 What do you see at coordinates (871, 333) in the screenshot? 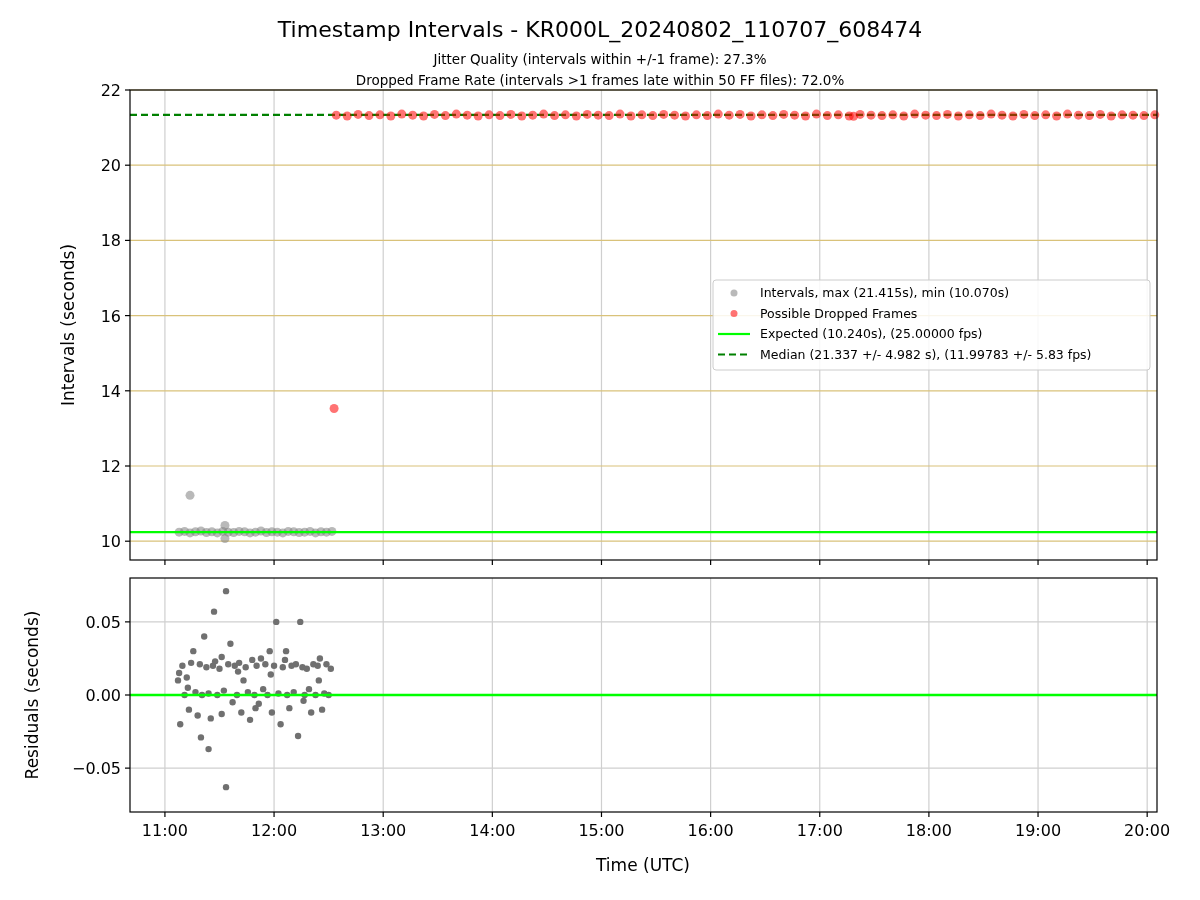
I see `legend-label: Expected (10.240s), (25.00000 fps)` at bounding box center [871, 333].